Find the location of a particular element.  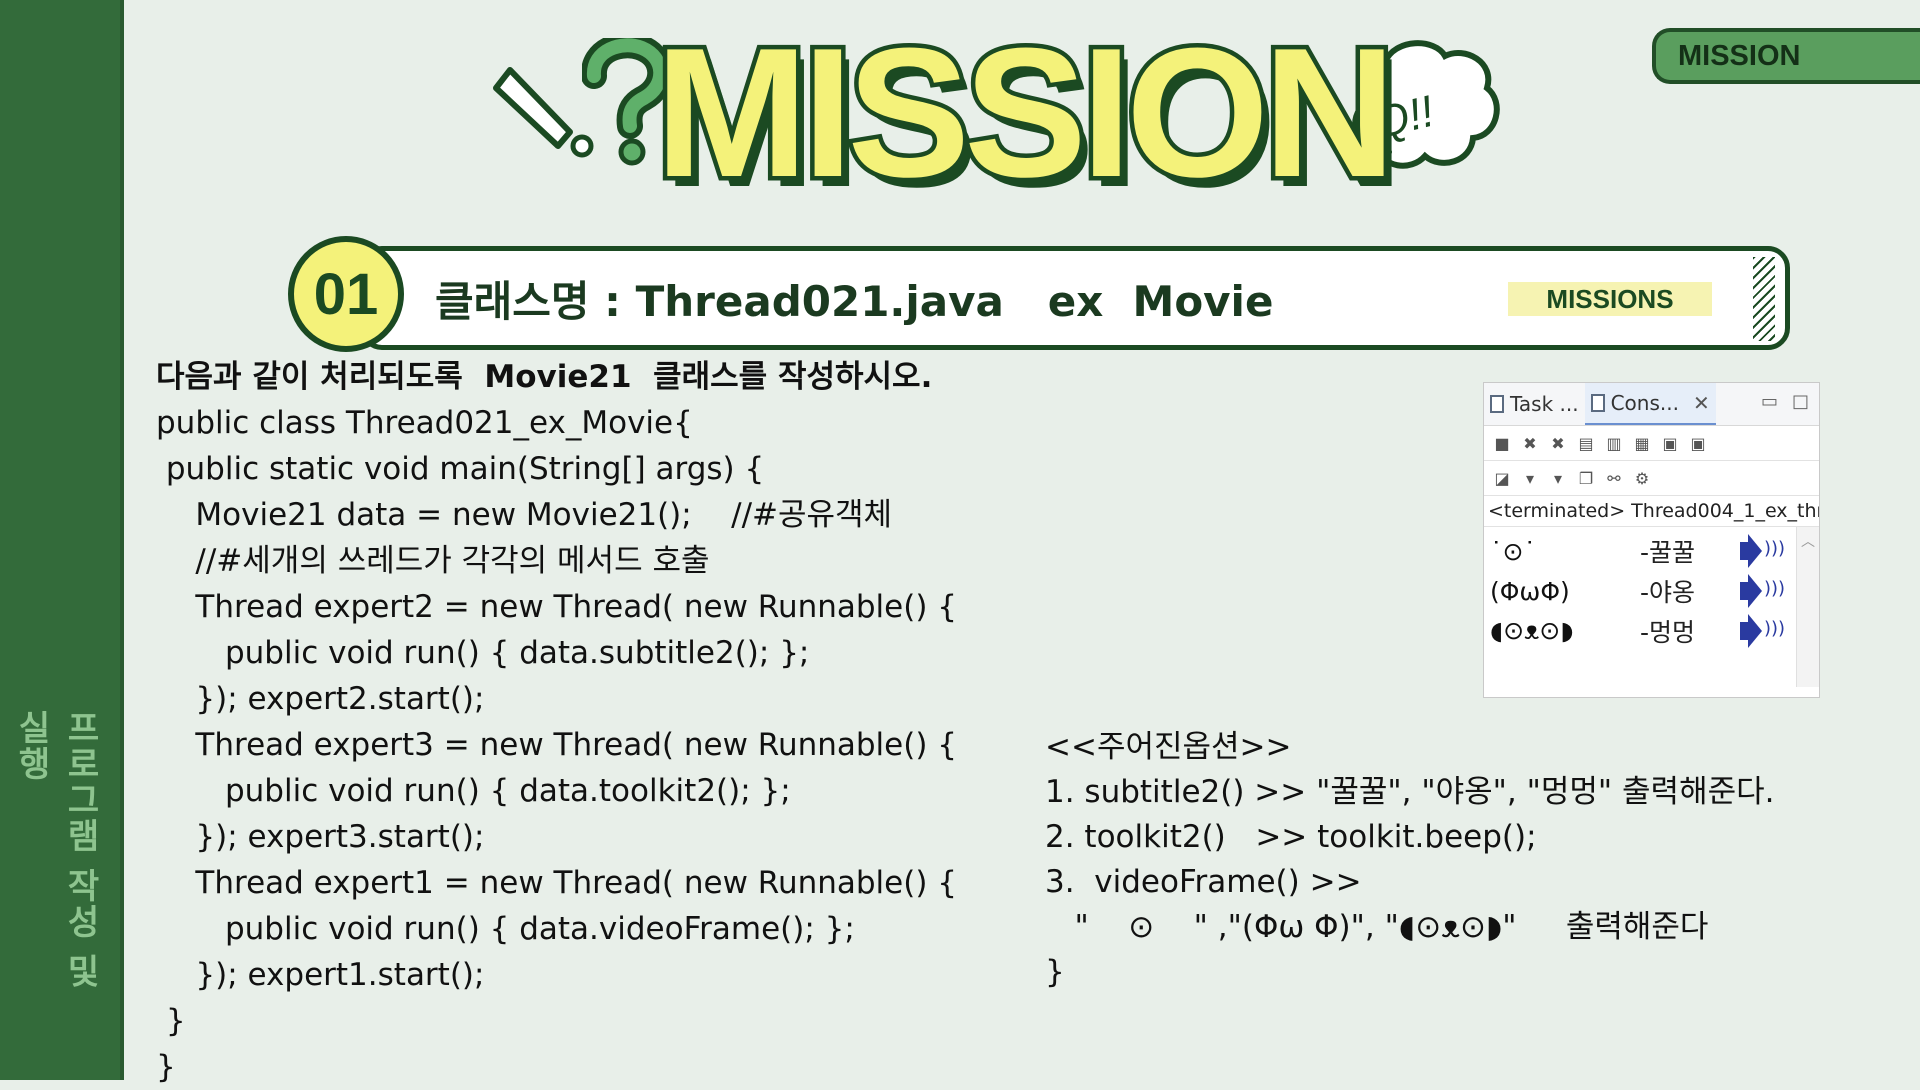

mission-number-badge: 01 is located at coordinates (346, 294).